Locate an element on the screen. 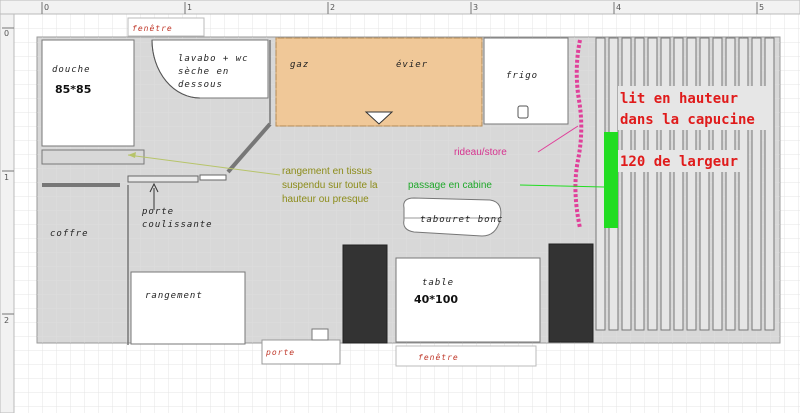  bed-label-2: dans la capucine is located at coordinates (687, 120).